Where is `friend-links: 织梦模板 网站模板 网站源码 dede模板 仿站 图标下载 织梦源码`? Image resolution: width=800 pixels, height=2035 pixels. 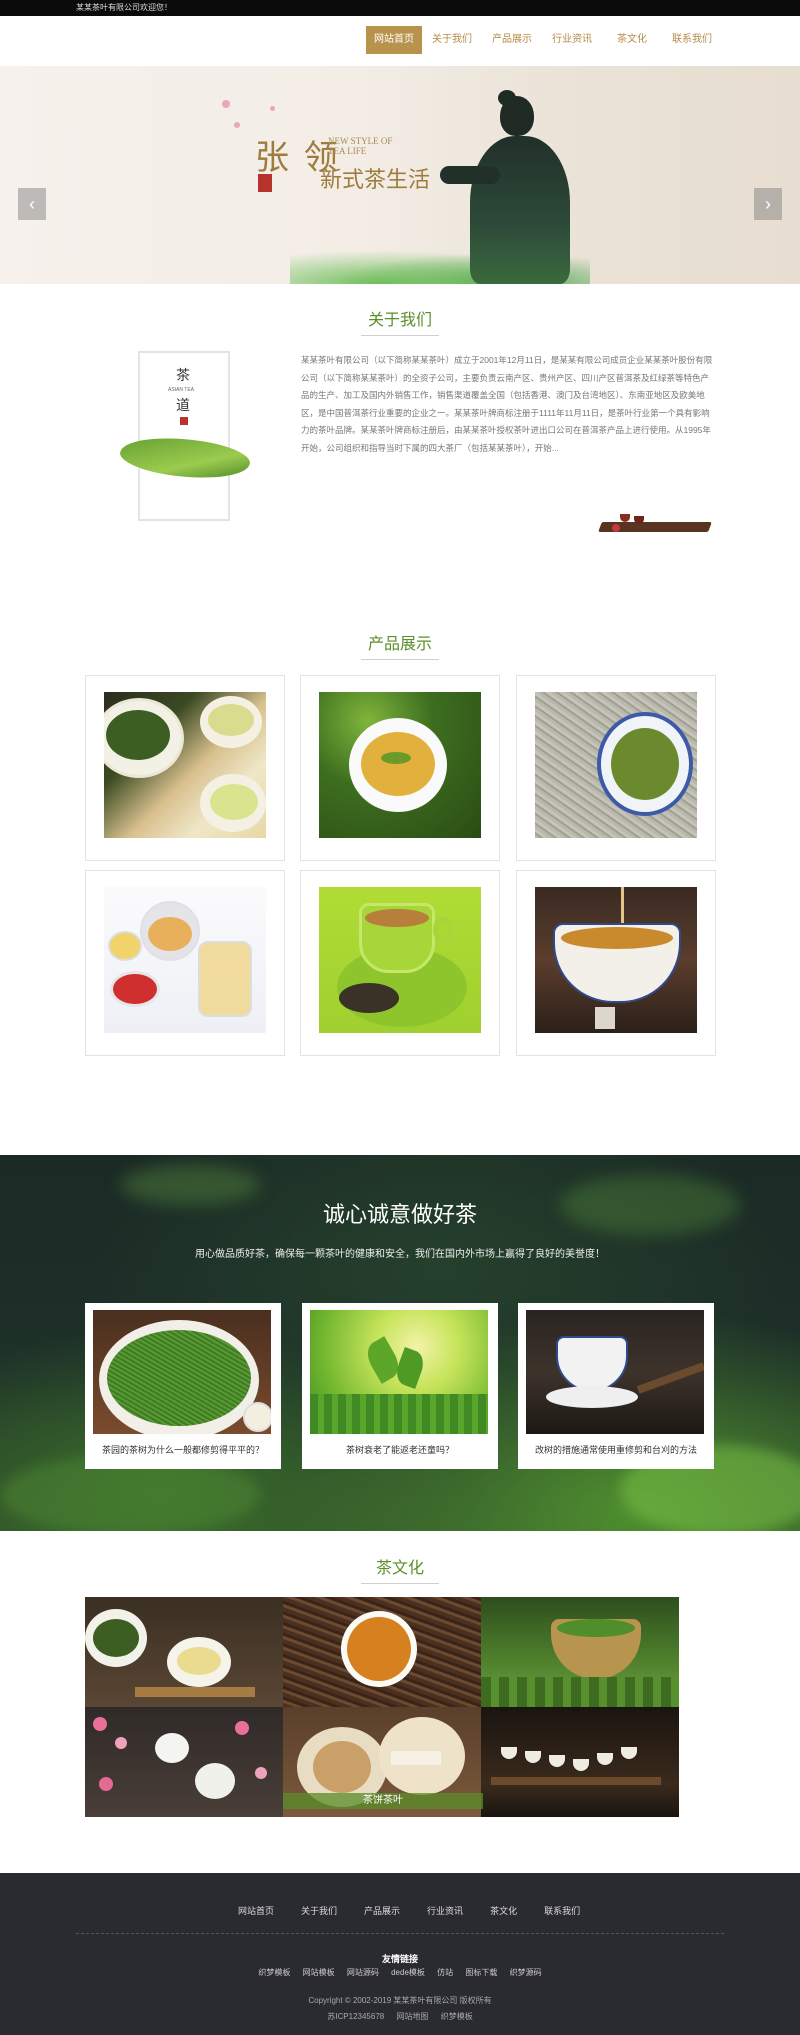 friend-links: 织梦模板 网站模板 网站源码 dede模板 仿站 图标下载 织梦源码 is located at coordinates (400, 1972).